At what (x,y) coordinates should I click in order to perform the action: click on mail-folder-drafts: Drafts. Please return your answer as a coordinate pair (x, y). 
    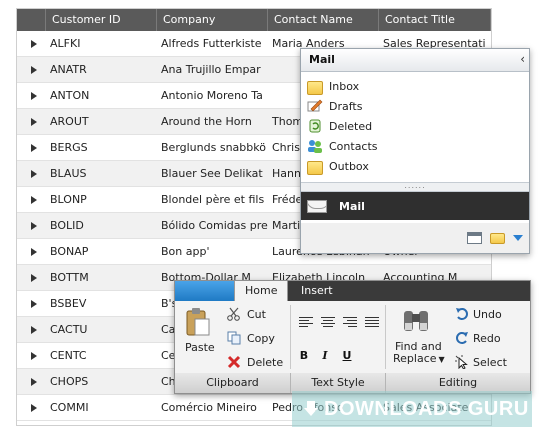
    Looking at the image, I should click on (415, 106).